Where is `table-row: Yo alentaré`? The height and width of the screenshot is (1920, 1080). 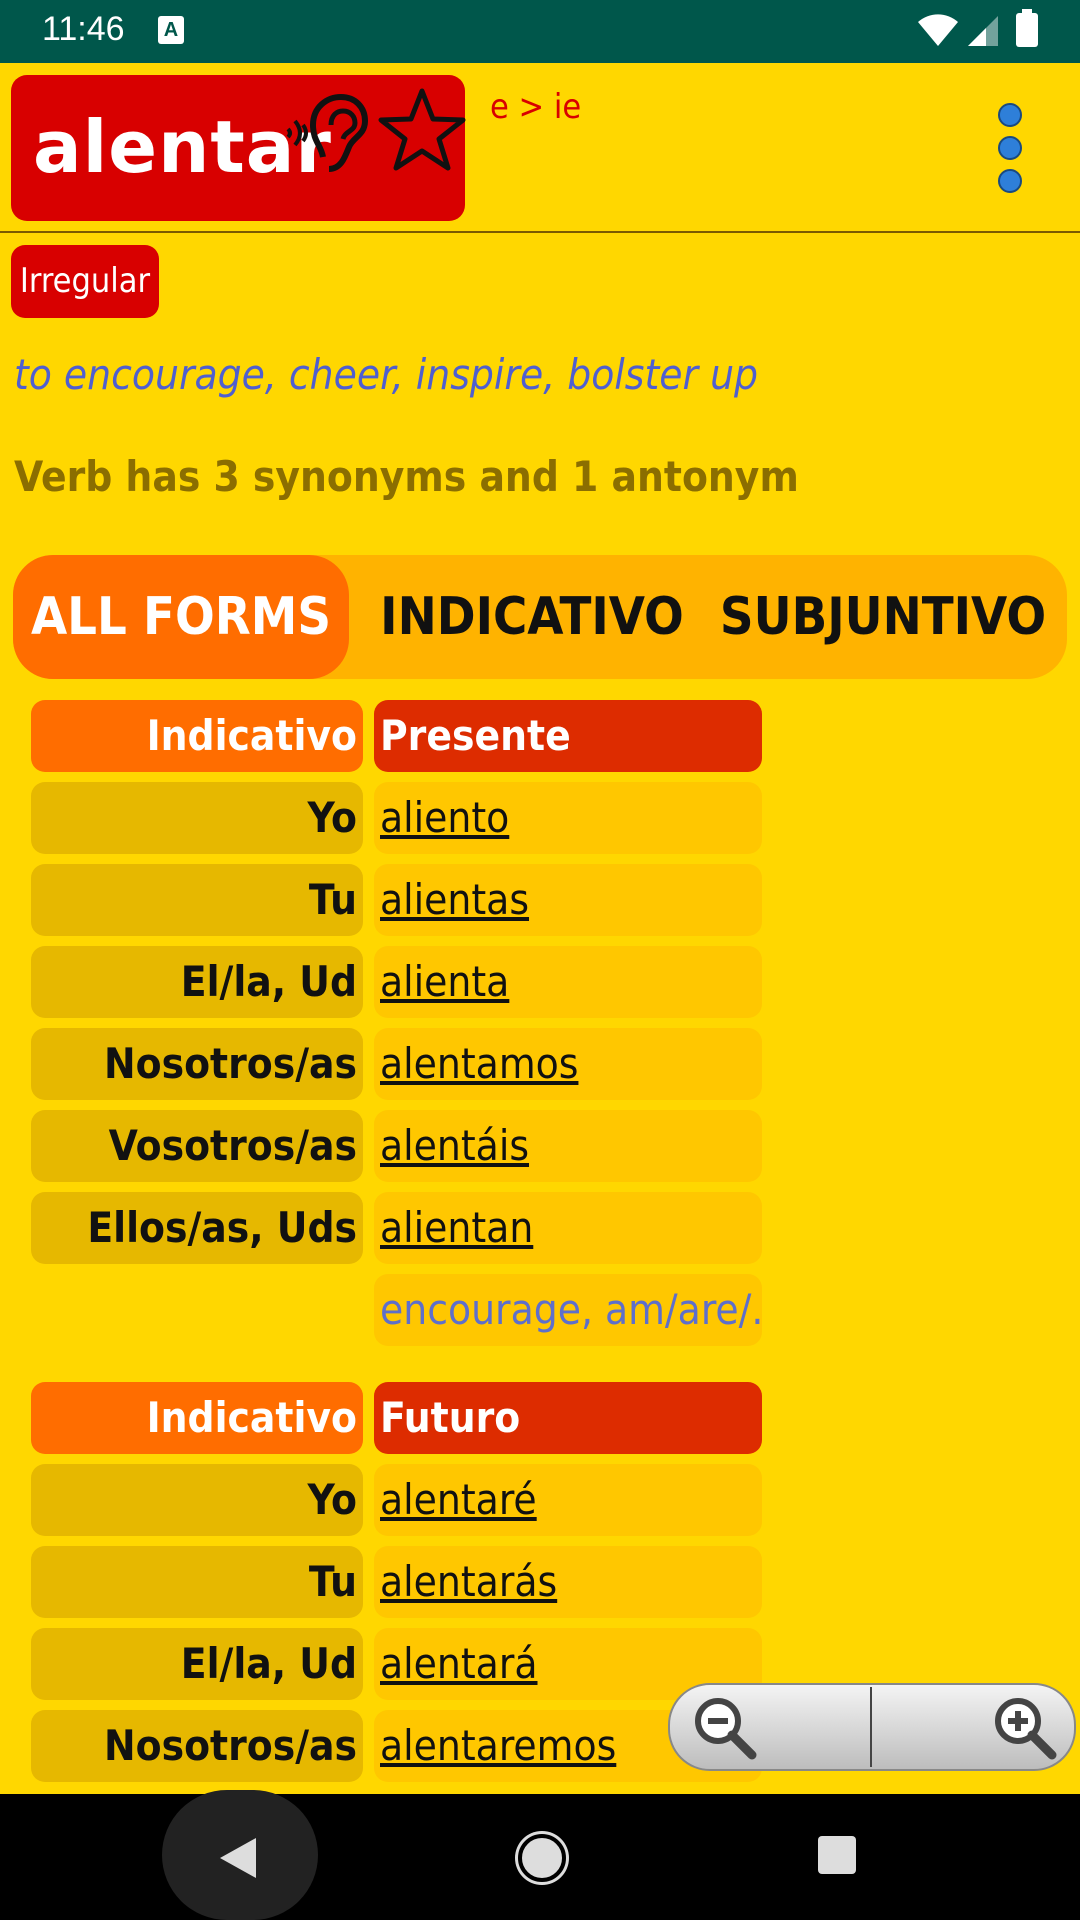
table-row: Yo alentaré is located at coordinates (397, 1500).